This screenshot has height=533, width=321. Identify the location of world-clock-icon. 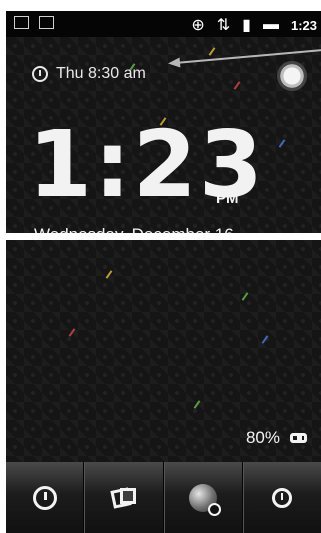
(205, 499).